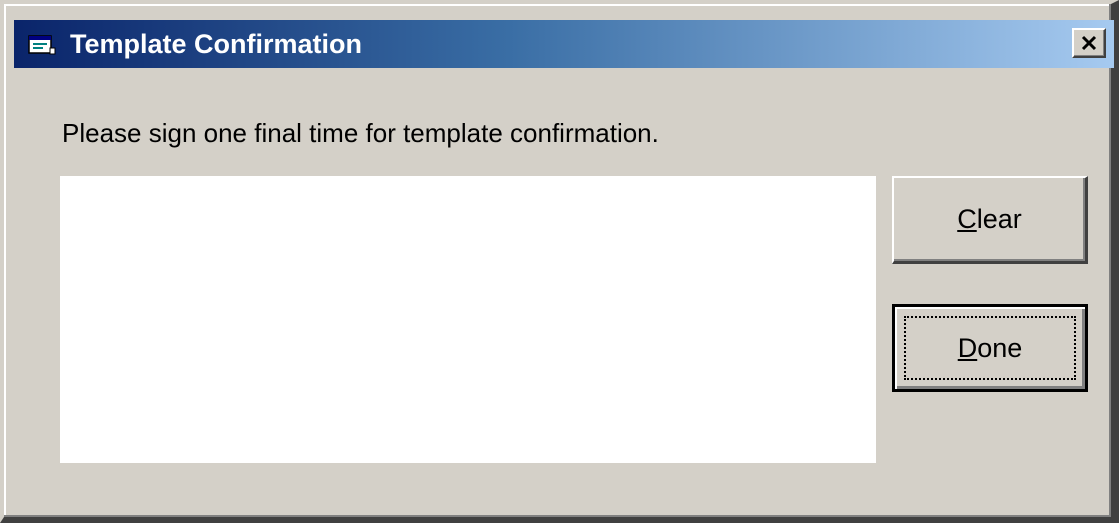  I want to click on clear-button: Clear, so click(990, 220).